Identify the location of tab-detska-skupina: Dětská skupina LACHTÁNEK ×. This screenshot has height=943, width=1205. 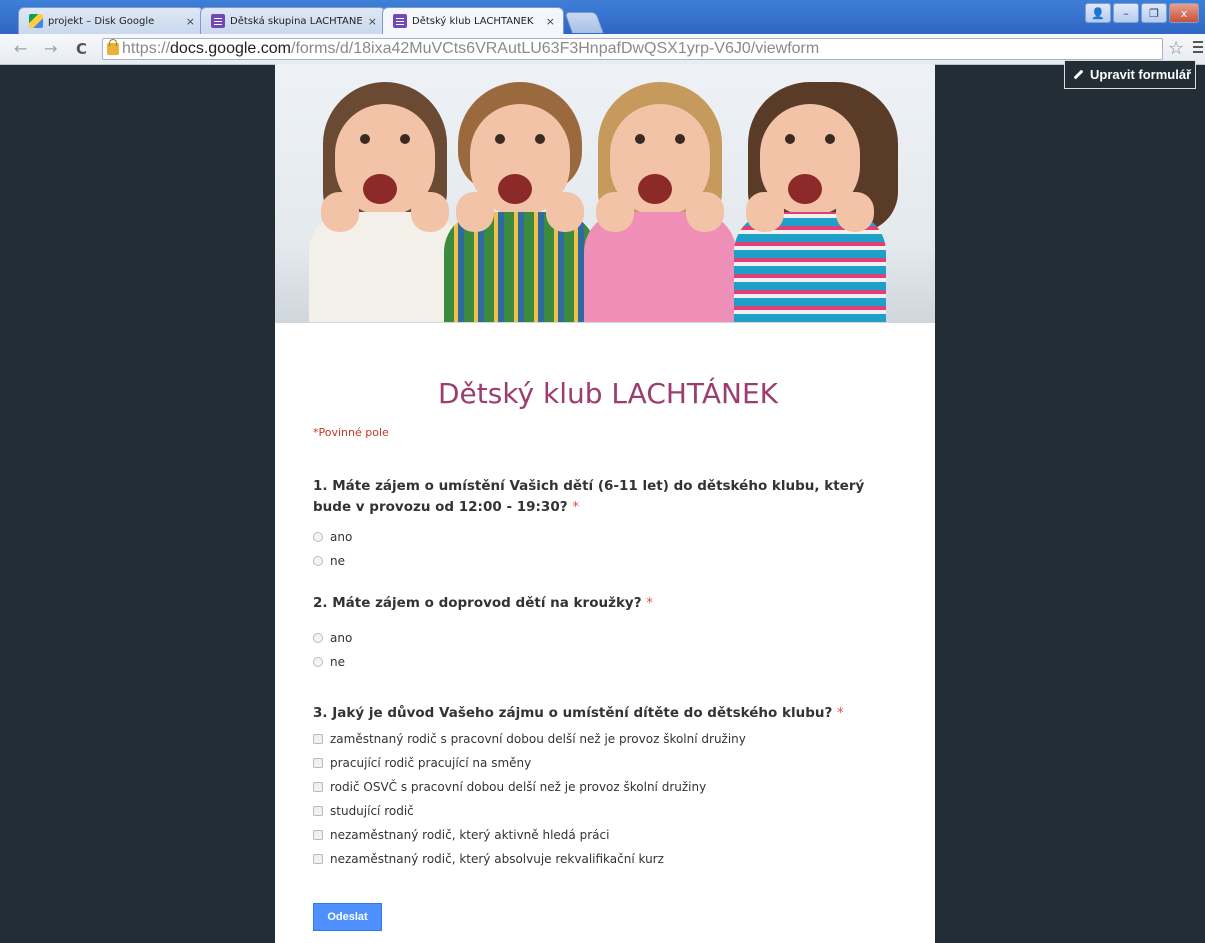
(293, 20).